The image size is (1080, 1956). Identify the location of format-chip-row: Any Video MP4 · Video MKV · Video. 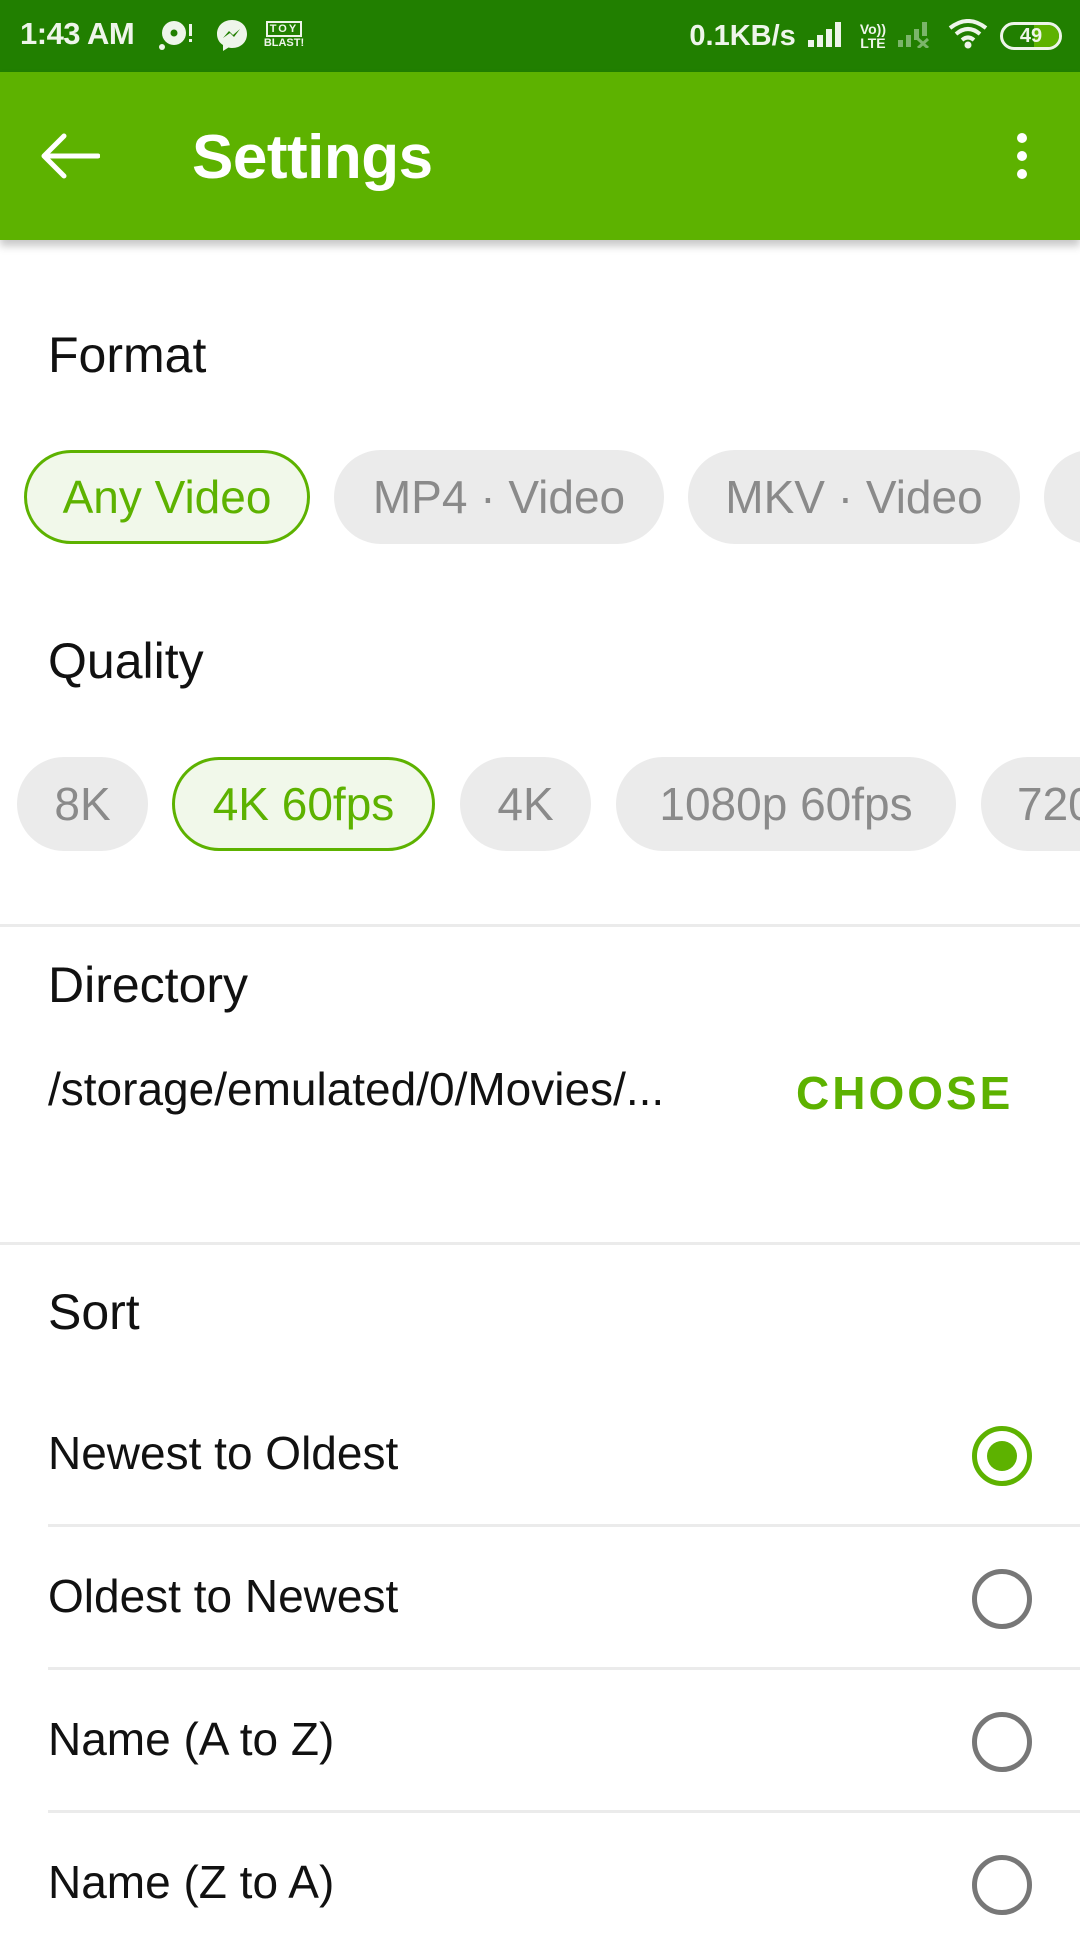
(540, 498).